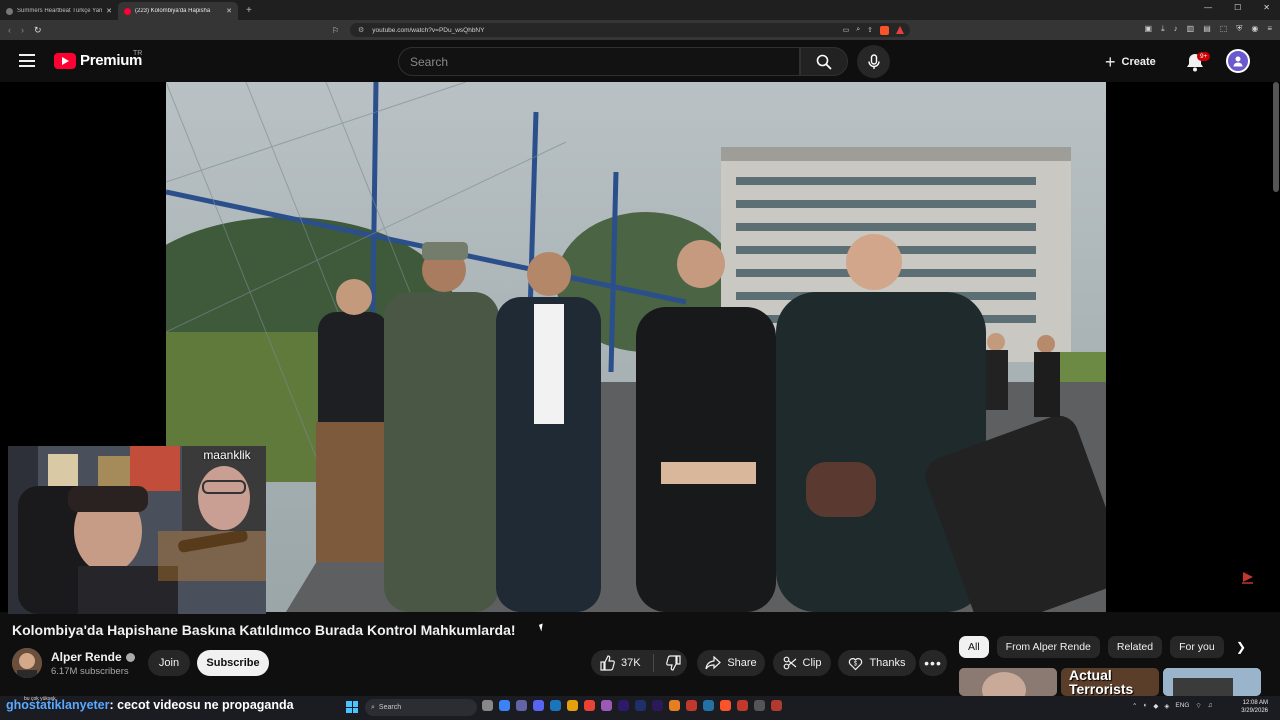 This screenshot has height=720, width=1280. What do you see at coordinates (789, 663) in the screenshot?
I see `scissors-icon` at bounding box center [789, 663].